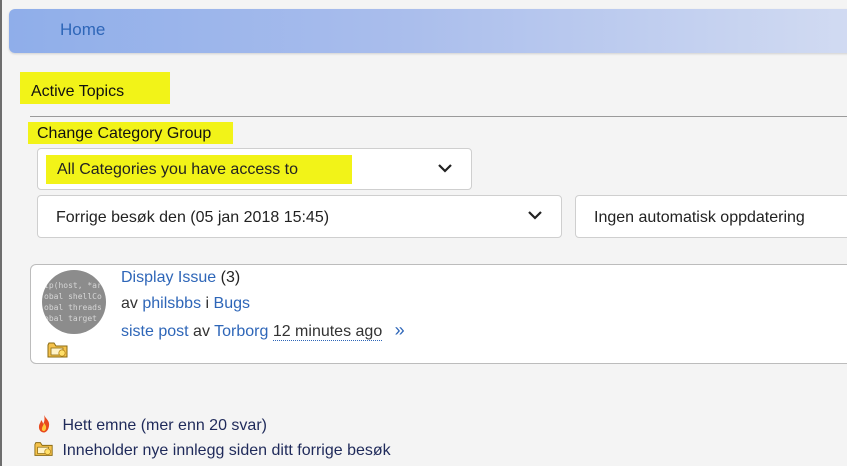 This screenshot has height=466, width=847. Describe the element at coordinates (44, 424) in the screenshot. I see `flame-icon` at that location.